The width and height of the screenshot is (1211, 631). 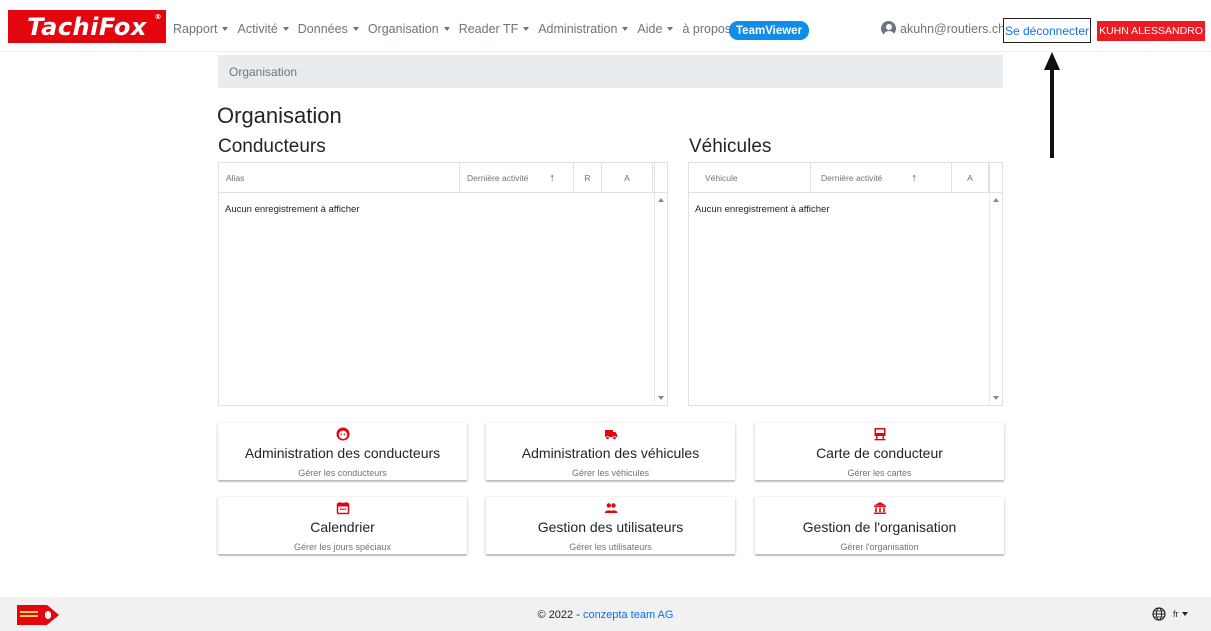 What do you see at coordinates (578, 29) in the screenshot?
I see `menu-label: Administration` at bounding box center [578, 29].